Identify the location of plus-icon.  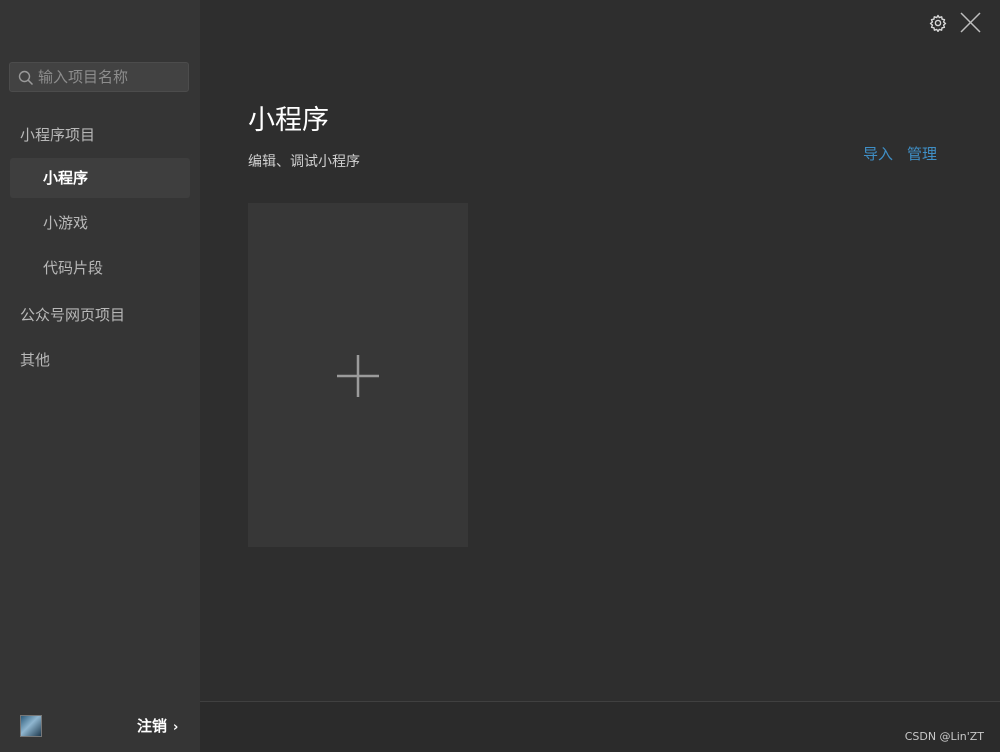
(358, 376).